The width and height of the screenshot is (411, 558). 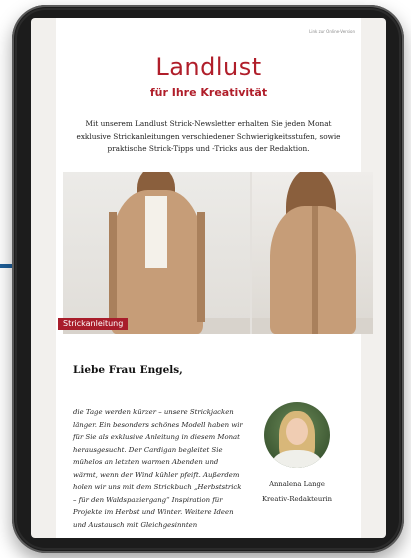 What do you see at coordinates (128, 370) in the screenshot?
I see `greeting-heading: Liebe Frau Engels,` at bounding box center [128, 370].